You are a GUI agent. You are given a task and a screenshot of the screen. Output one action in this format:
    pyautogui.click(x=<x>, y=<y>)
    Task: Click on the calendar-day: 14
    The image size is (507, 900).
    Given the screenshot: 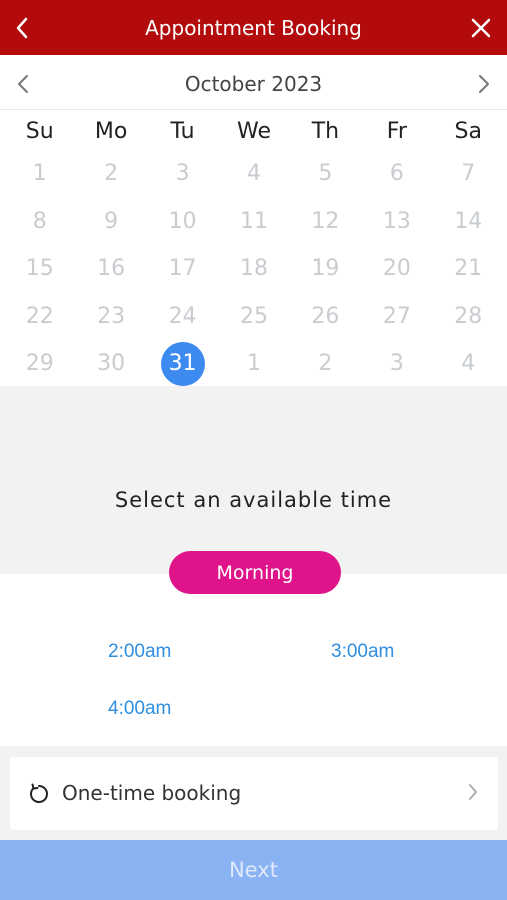 What is the action you would take?
    pyautogui.click(x=468, y=221)
    